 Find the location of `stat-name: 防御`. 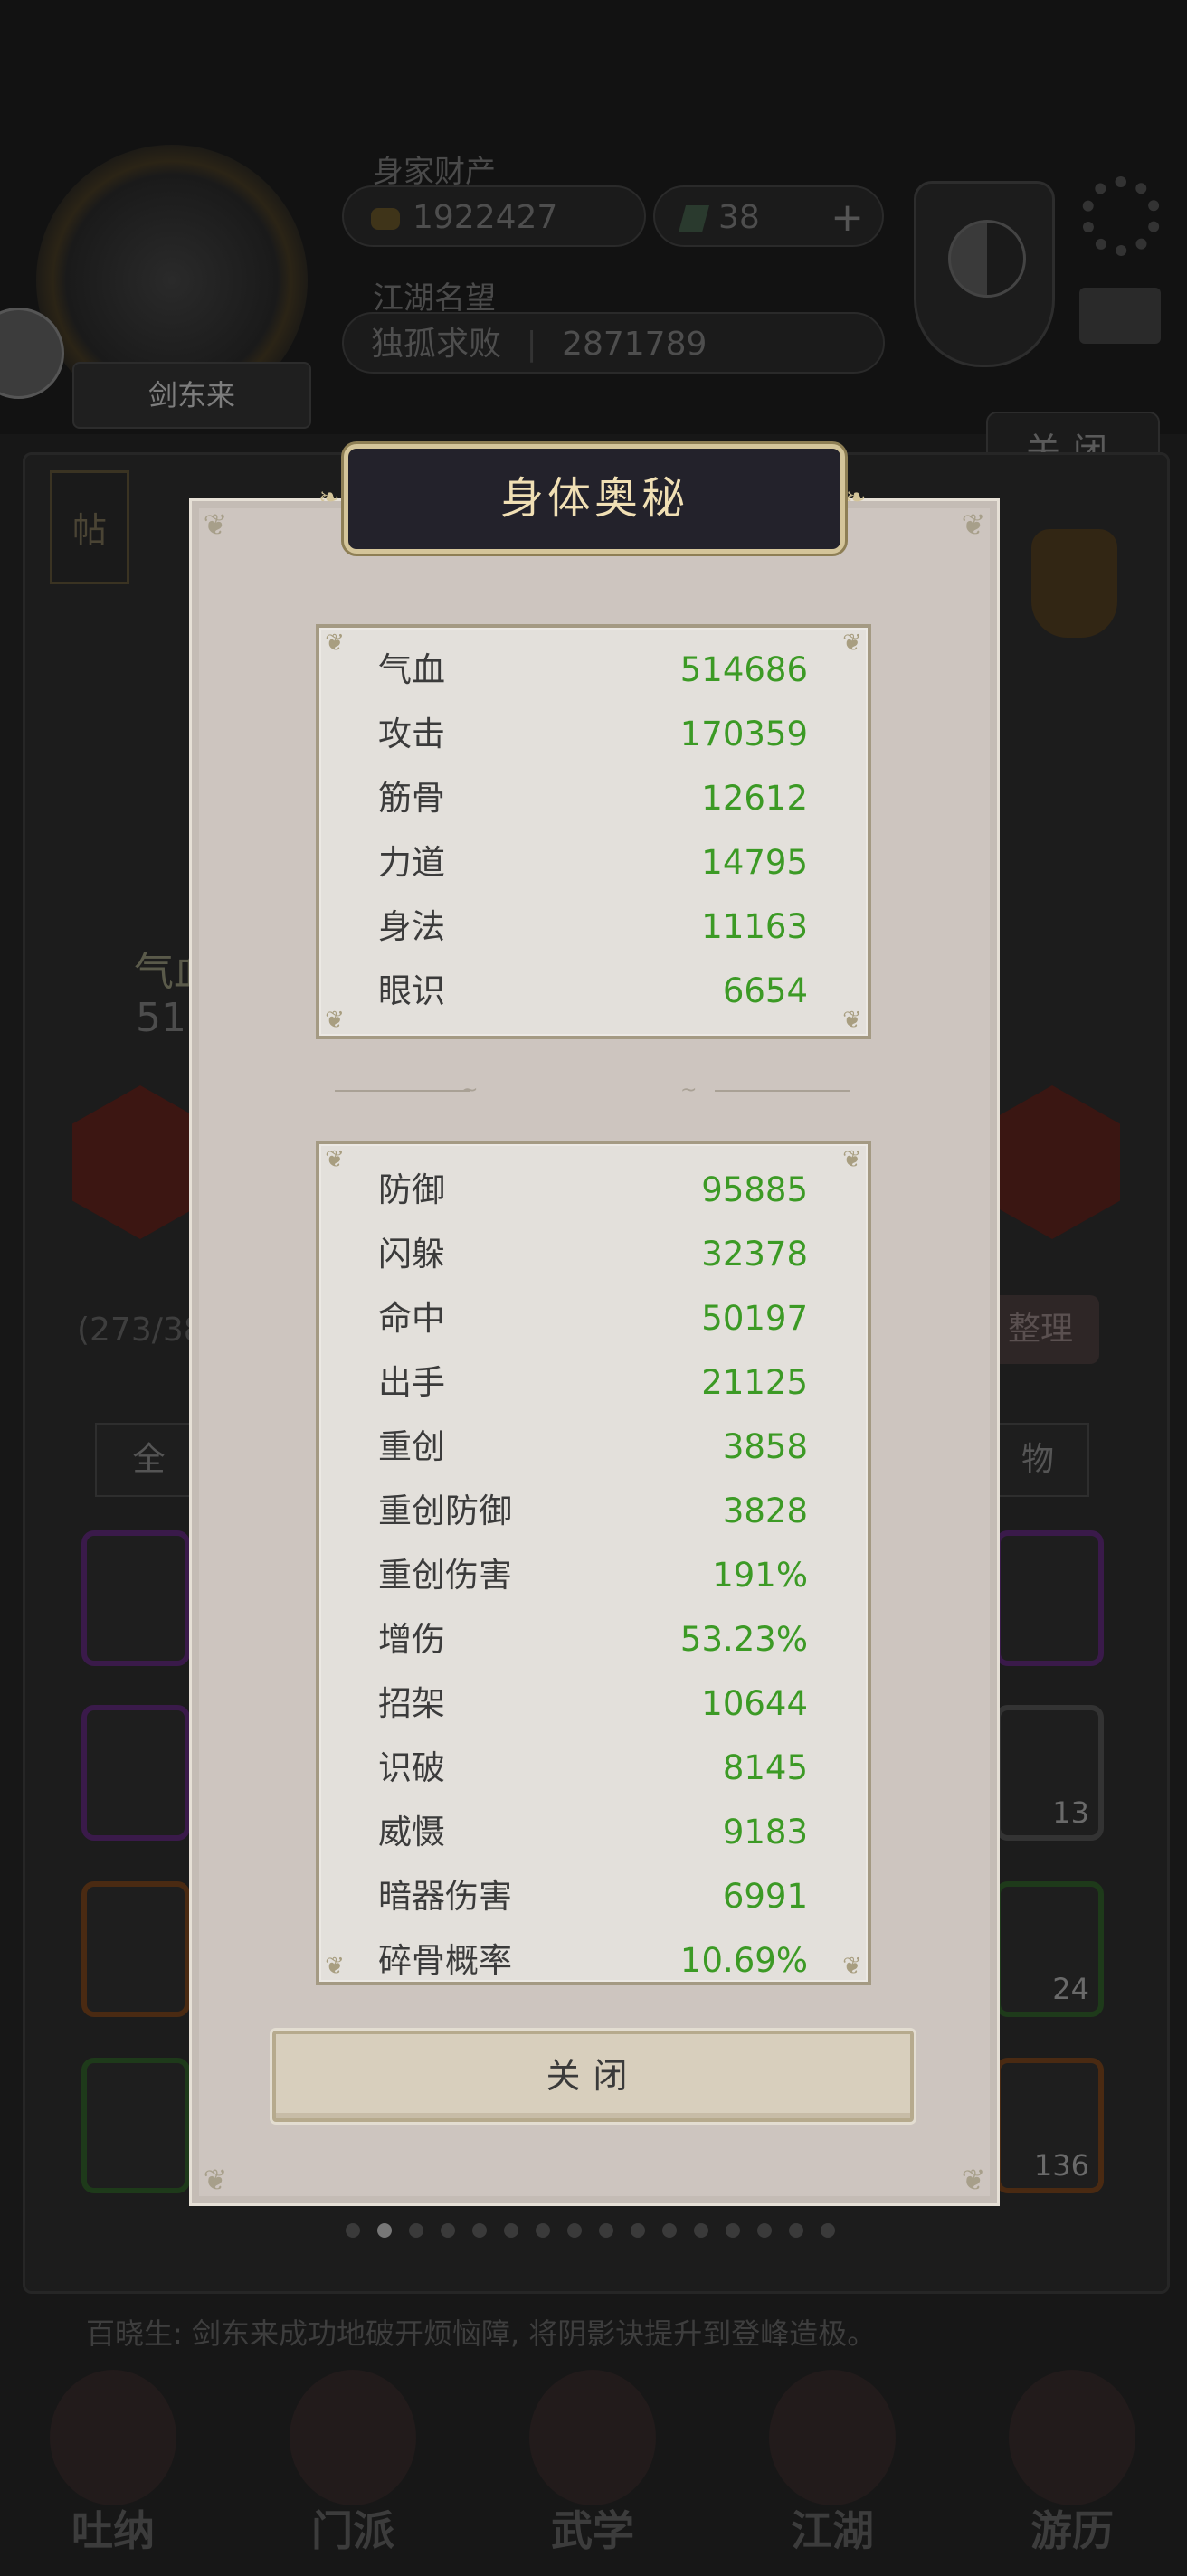

stat-name: 防御 is located at coordinates (411, 1189).